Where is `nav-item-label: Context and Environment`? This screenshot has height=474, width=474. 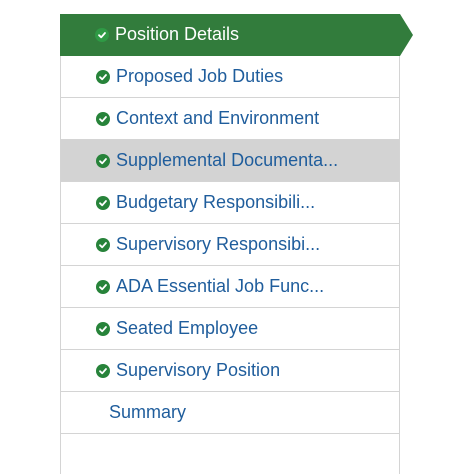 nav-item-label: Context and Environment is located at coordinates (218, 118).